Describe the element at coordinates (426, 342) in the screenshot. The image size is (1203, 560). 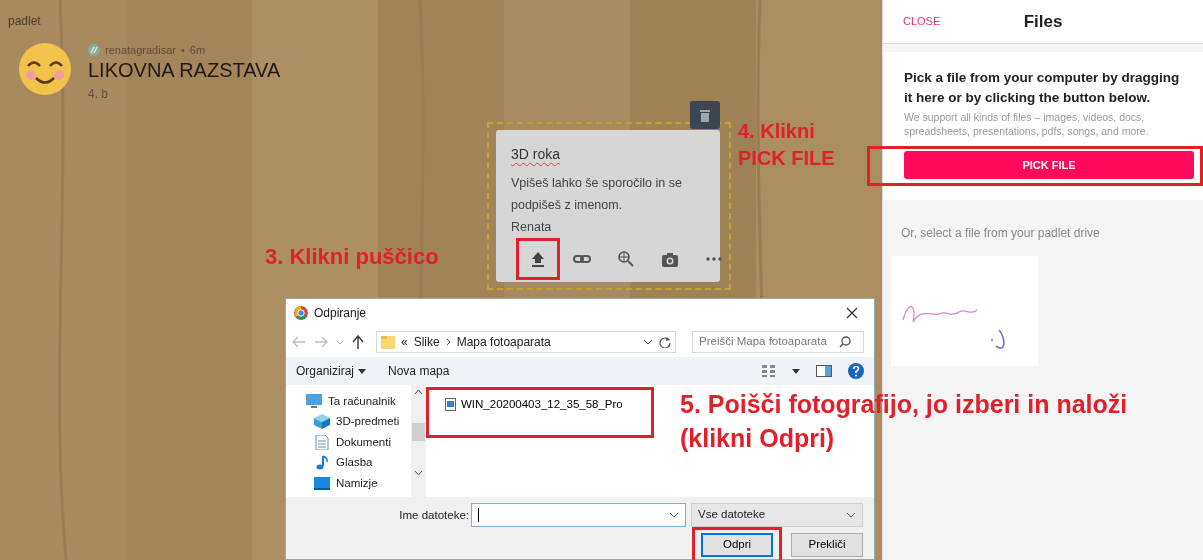
I see `path-segment: Slike` at that location.